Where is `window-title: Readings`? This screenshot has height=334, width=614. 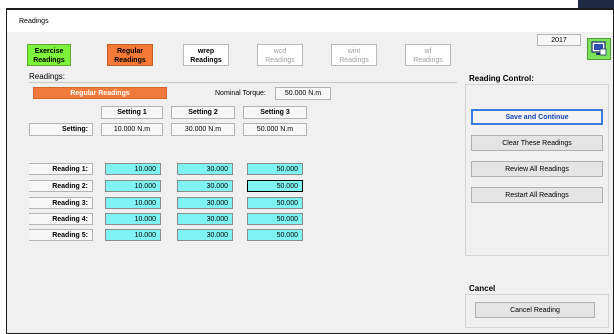 window-title: Readings is located at coordinates (34, 21).